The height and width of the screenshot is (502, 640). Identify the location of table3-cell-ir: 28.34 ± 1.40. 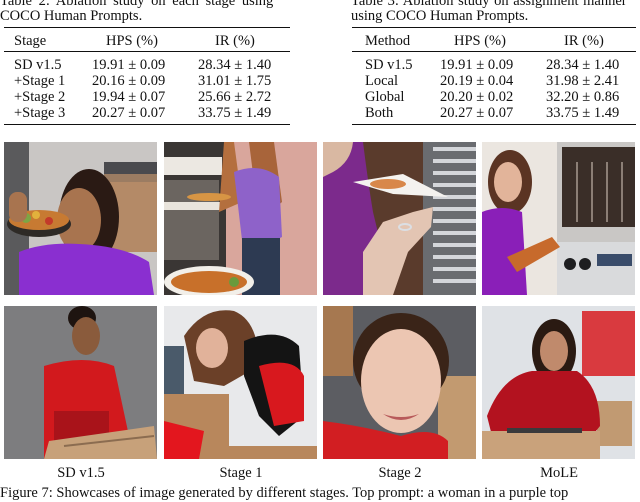
(583, 65).